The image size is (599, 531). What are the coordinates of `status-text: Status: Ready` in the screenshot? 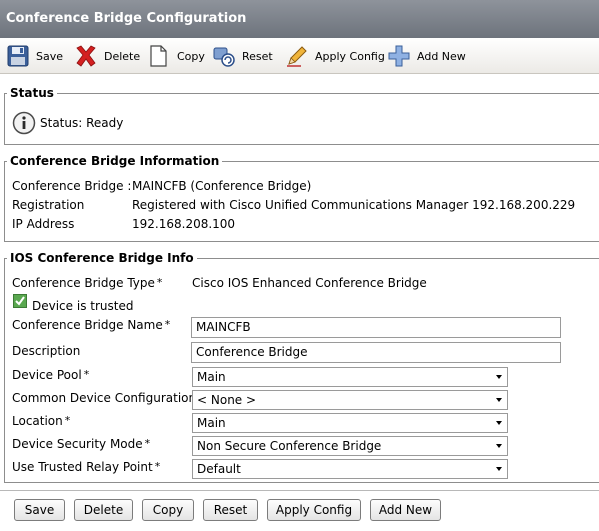 It's located at (82, 123).